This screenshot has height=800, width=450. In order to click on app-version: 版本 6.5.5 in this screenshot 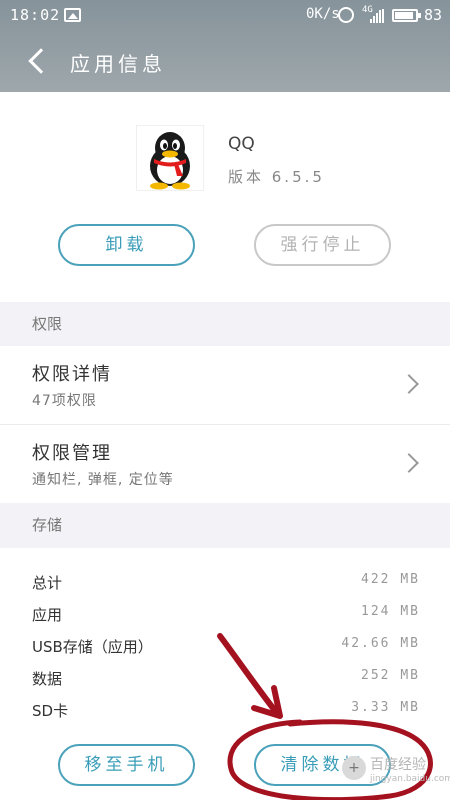, I will do `click(276, 177)`.